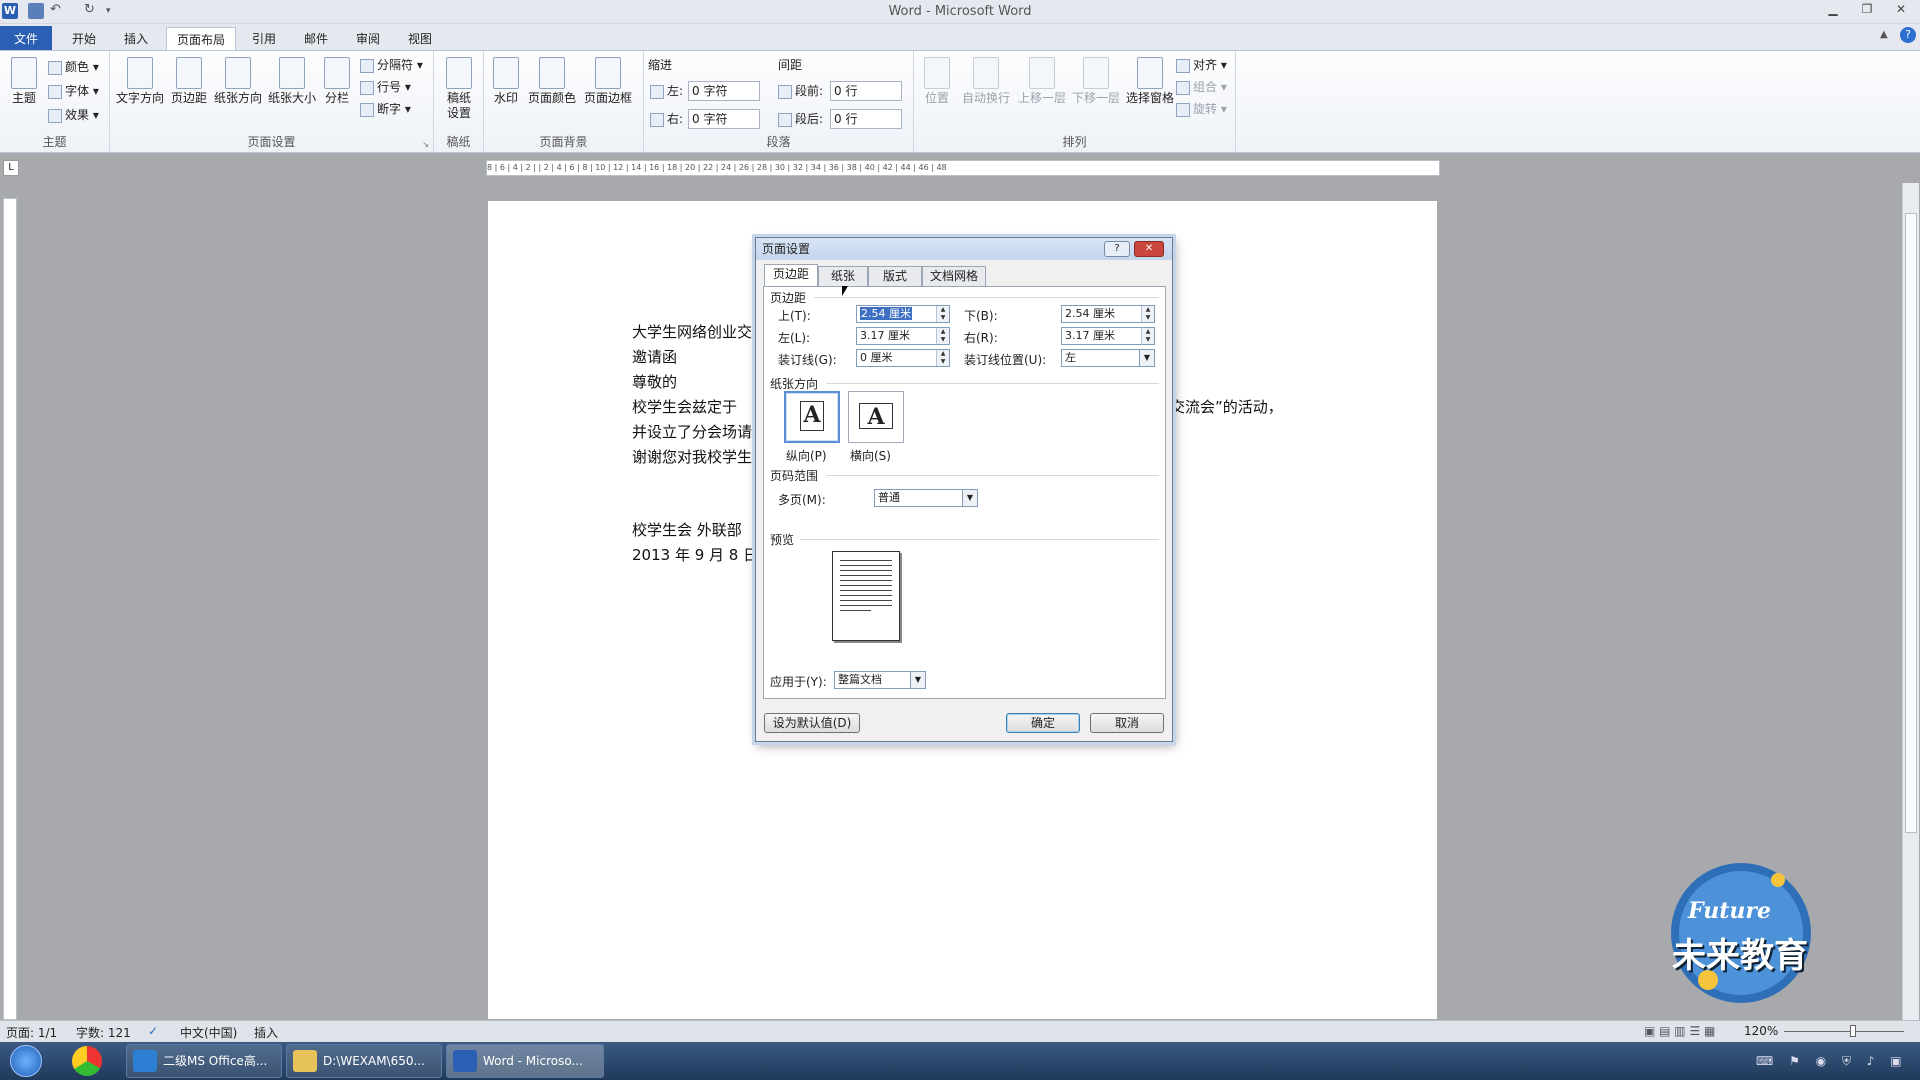 The height and width of the screenshot is (1080, 1920). Describe the element at coordinates (954, 276) in the screenshot. I see `dialog-tab-document-grid: 文档网格` at that location.